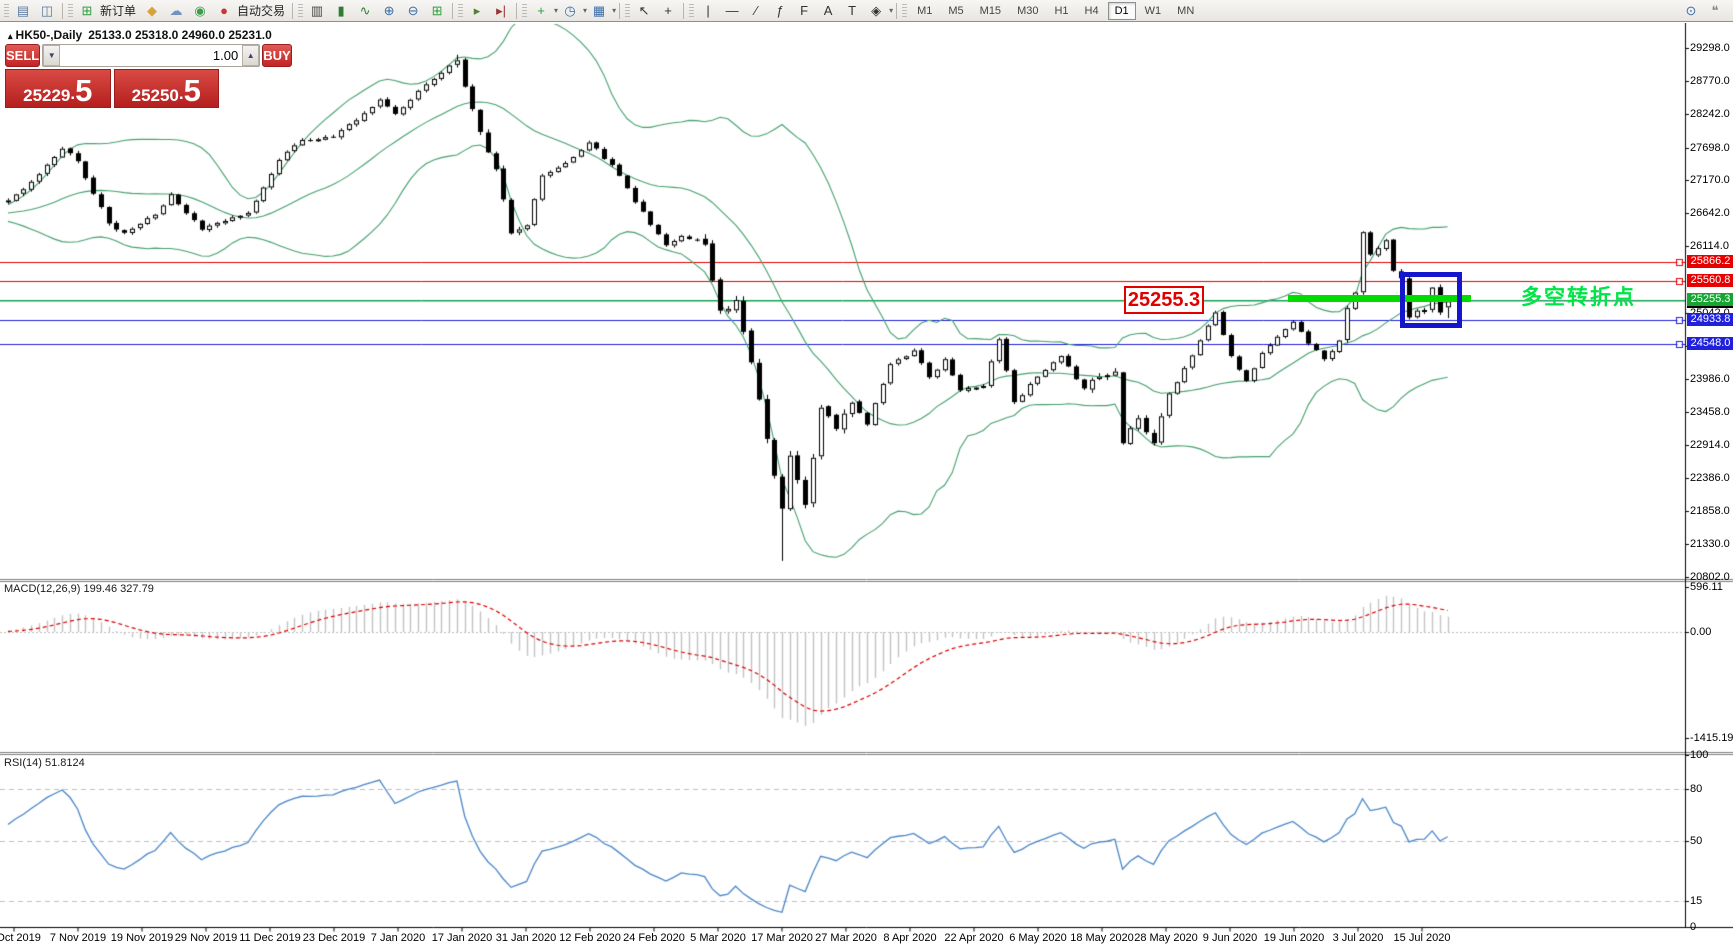 This screenshot has width=1733, height=949. Describe the element at coordinates (846, 938) in the screenshot. I see `date-label: 27 Mar 2020` at that location.